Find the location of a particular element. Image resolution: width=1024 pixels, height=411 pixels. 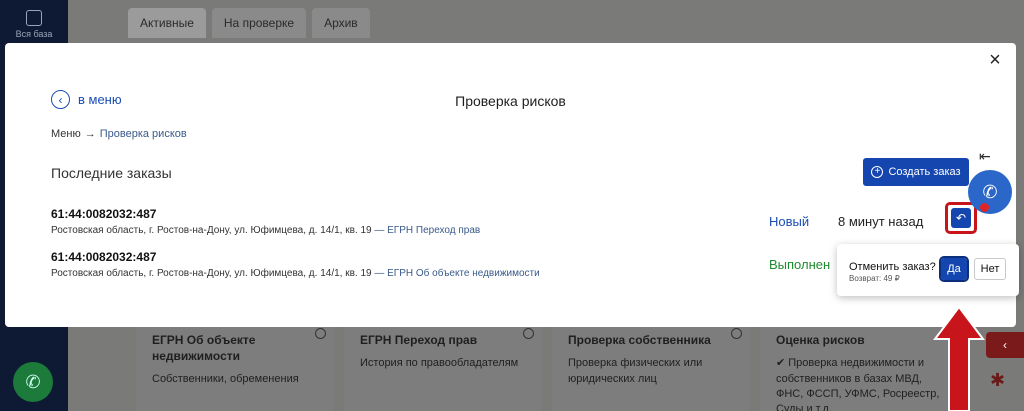

whatsapp-icon: ✆ is located at coordinates (33, 382).